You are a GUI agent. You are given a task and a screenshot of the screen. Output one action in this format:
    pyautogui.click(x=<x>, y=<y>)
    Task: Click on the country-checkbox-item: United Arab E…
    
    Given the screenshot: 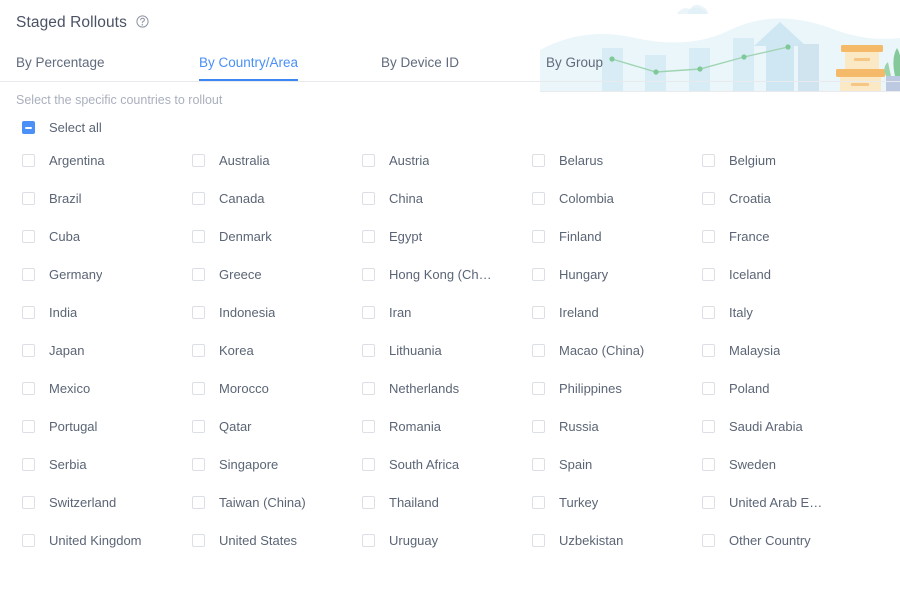 What is the action you would take?
    pyautogui.click(x=787, y=502)
    